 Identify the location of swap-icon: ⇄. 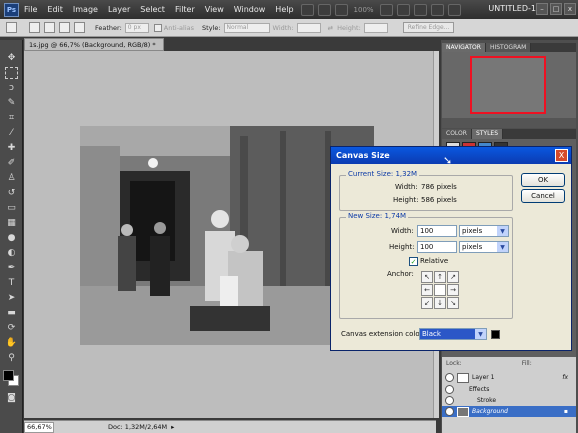
(330, 28).